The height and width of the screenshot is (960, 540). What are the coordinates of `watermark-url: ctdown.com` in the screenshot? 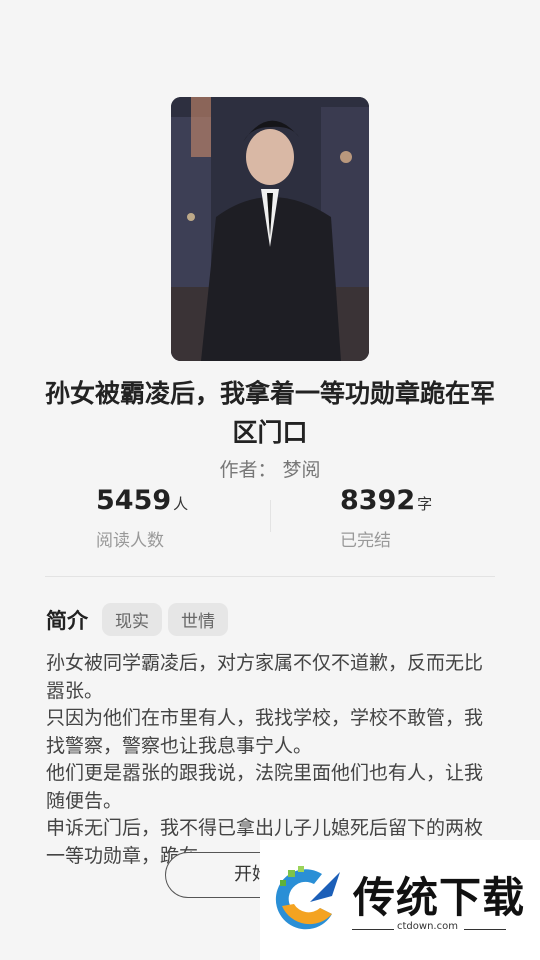 It's located at (427, 926).